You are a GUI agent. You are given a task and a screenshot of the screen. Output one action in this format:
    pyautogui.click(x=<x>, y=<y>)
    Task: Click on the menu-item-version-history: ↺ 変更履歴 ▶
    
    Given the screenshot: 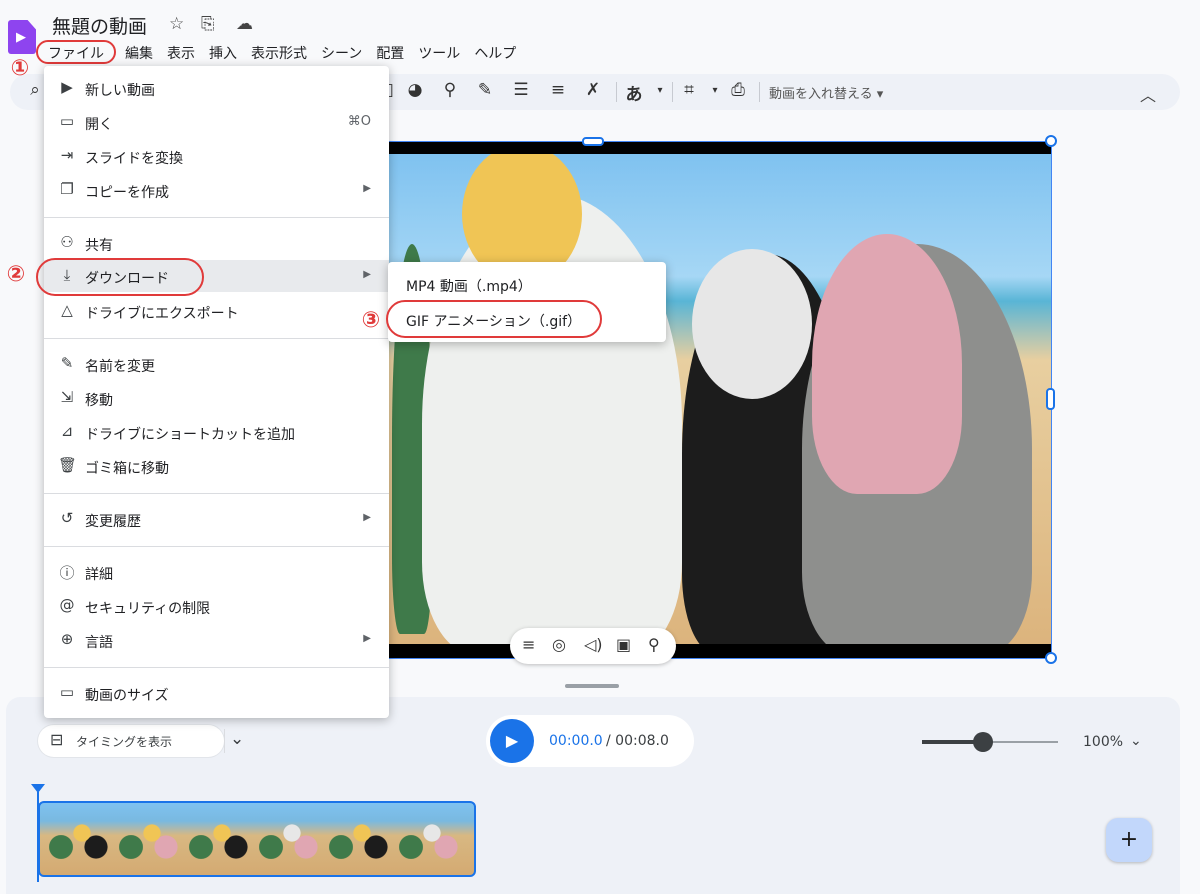 What is the action you would take?
    pyautogui.click(x=216, y=519)
    